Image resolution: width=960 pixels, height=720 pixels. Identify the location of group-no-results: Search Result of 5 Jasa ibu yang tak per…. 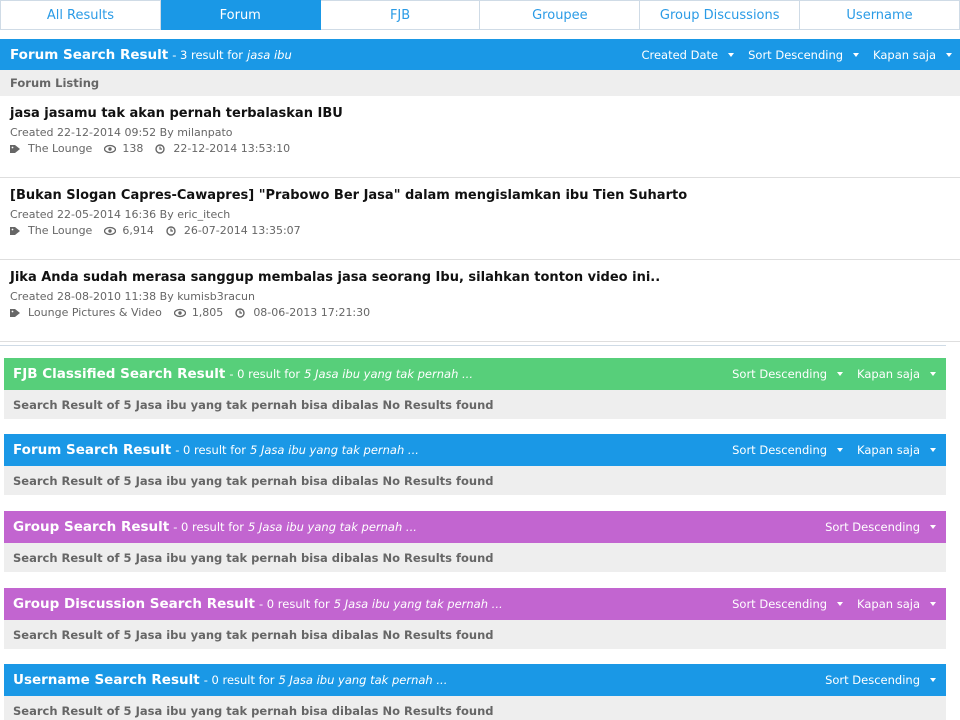
(475, 557).